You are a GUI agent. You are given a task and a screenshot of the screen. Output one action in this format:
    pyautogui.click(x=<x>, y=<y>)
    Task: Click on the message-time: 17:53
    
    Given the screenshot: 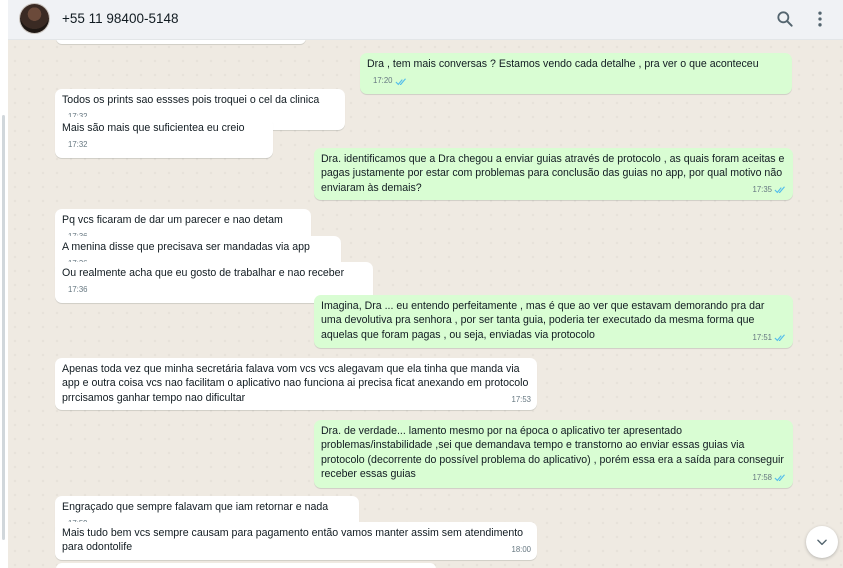 What is the action you would take?
    pyautogui.click(x=521, y=399)
    